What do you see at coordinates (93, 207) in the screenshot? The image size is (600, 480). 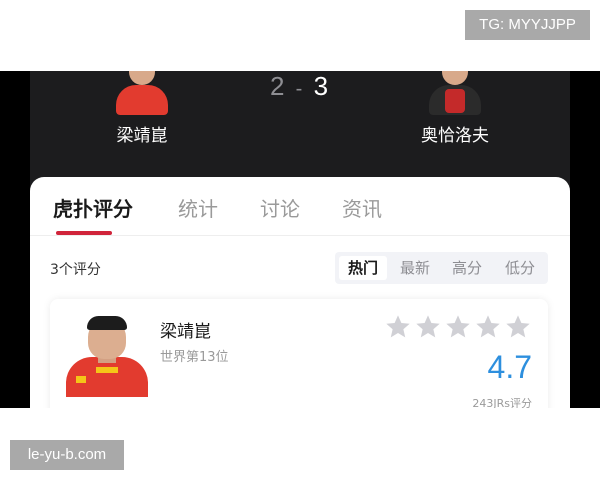 I see `tab-hupu-rating: 虎扑评分` at bounding box center [93, 207].